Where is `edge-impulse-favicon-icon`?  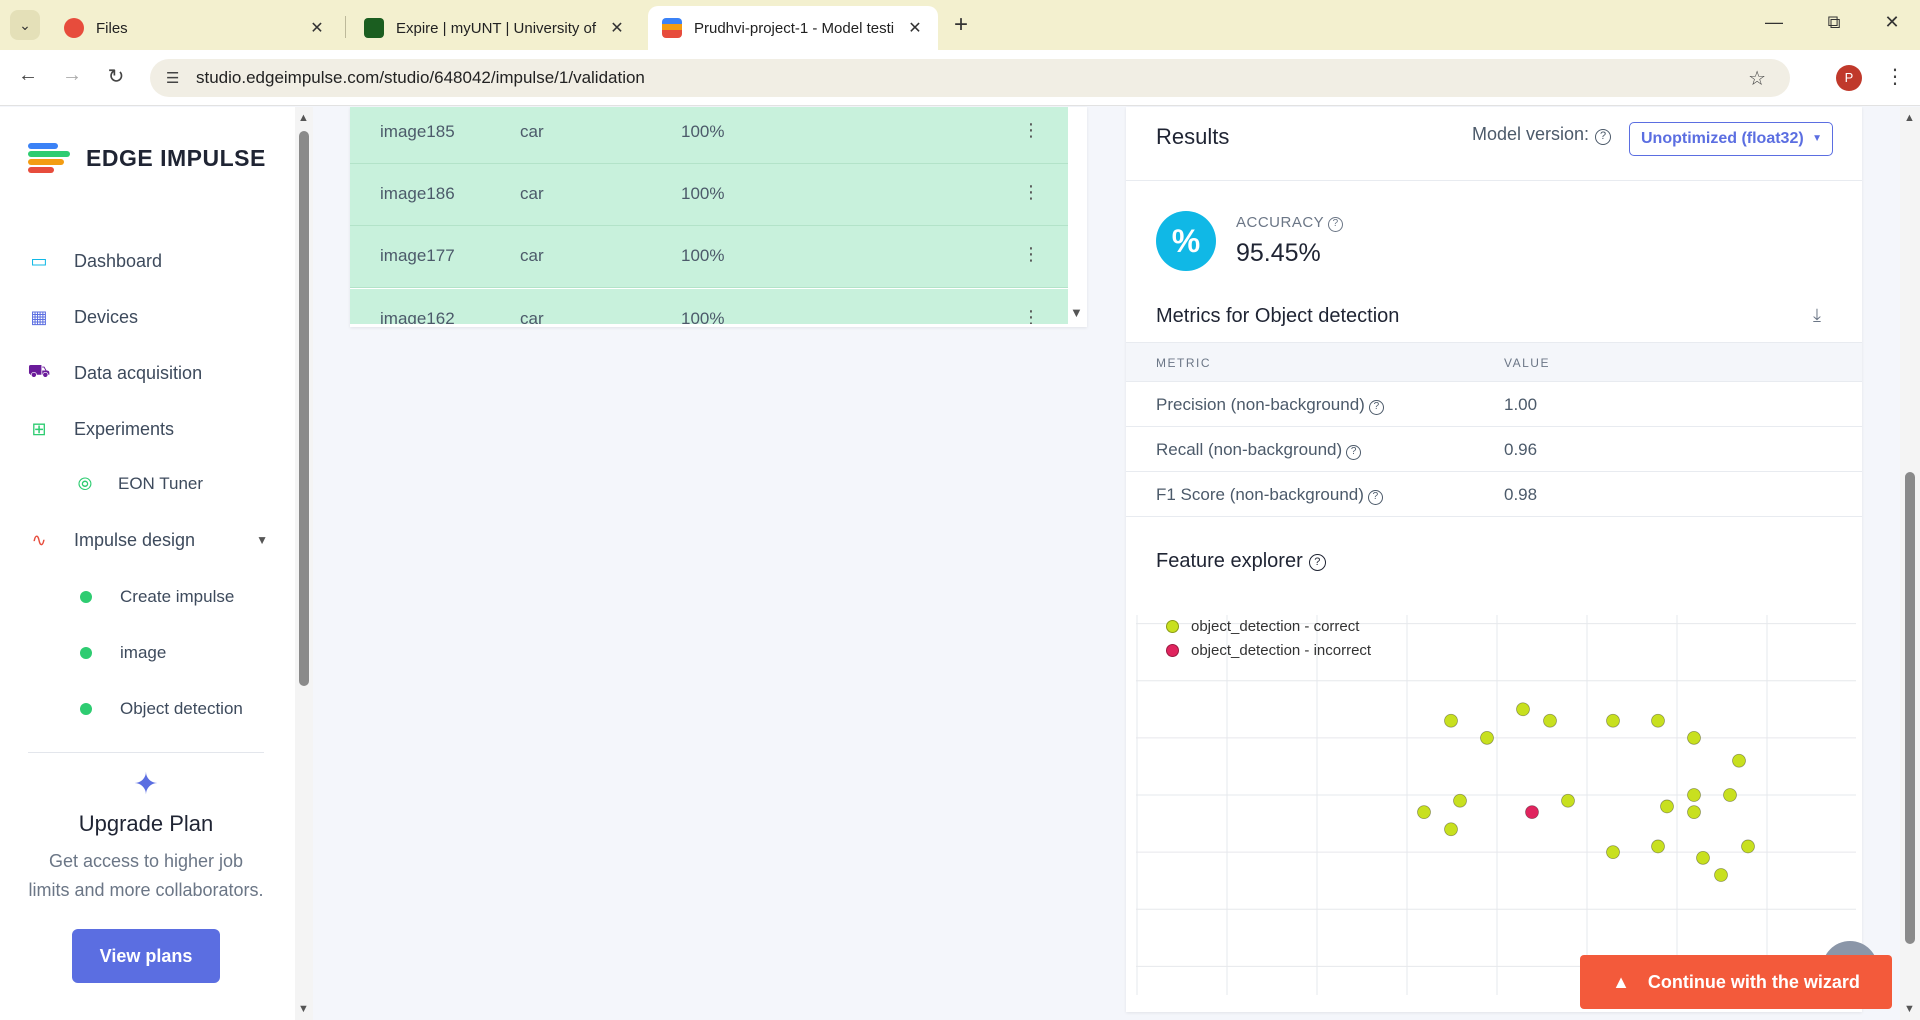 edge-impulse-favicon-icon is located at coordinates (672, 28).